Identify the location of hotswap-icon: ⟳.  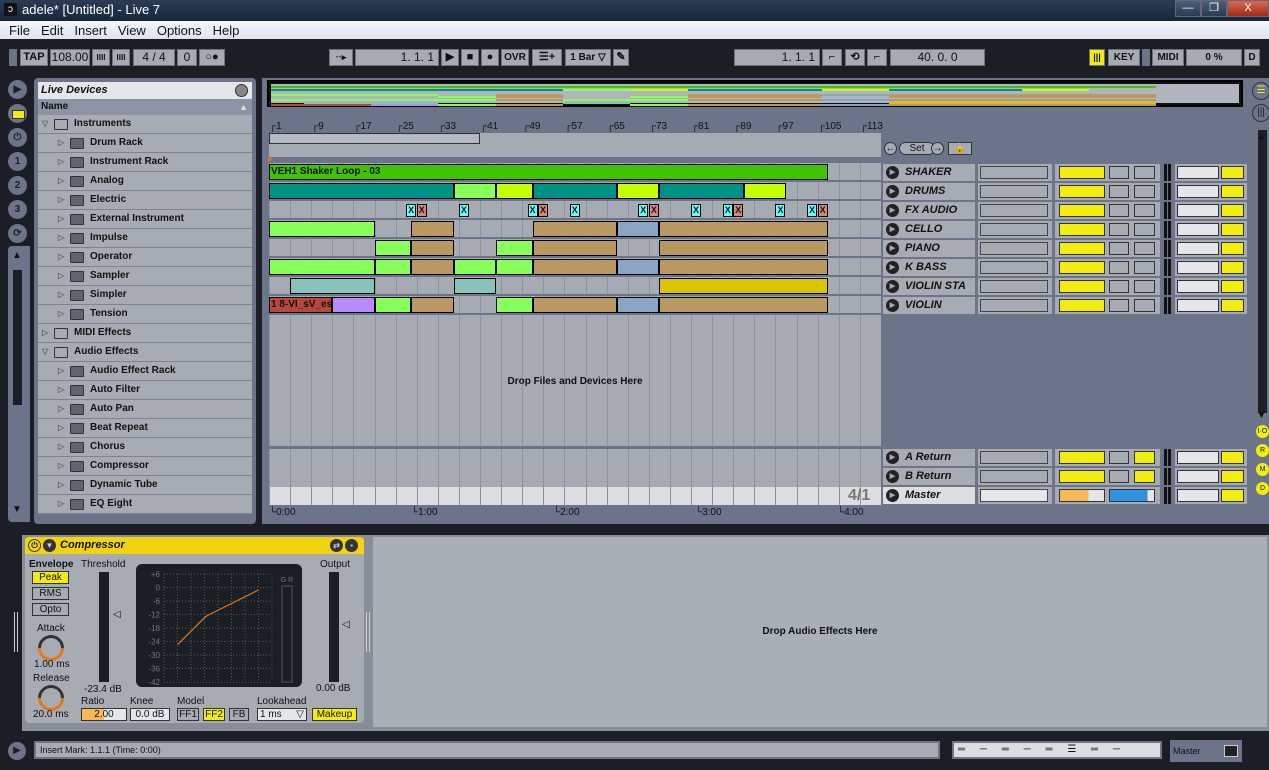
(17, 233).